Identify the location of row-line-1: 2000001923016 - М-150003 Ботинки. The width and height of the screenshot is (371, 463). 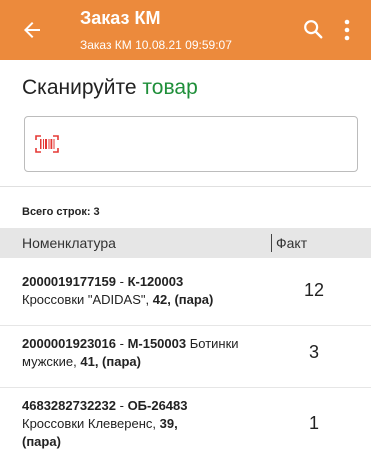
(130, 343).